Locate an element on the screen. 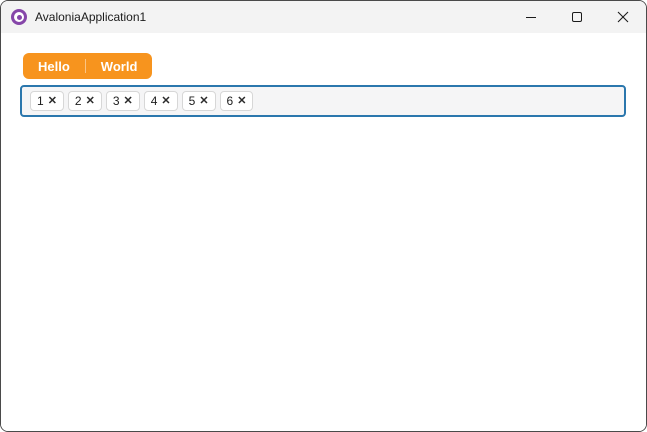 The height and width of the screenshot is (432, 647). avalonia-logo-icon is located at coordinates (19, 17).